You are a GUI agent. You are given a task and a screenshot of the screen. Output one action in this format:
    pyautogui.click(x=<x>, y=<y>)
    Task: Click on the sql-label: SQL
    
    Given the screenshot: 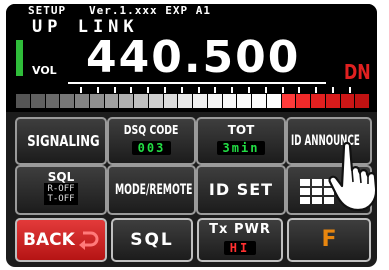 What is the action you would take?
    pyautogui.click(x=152, y=240)
    